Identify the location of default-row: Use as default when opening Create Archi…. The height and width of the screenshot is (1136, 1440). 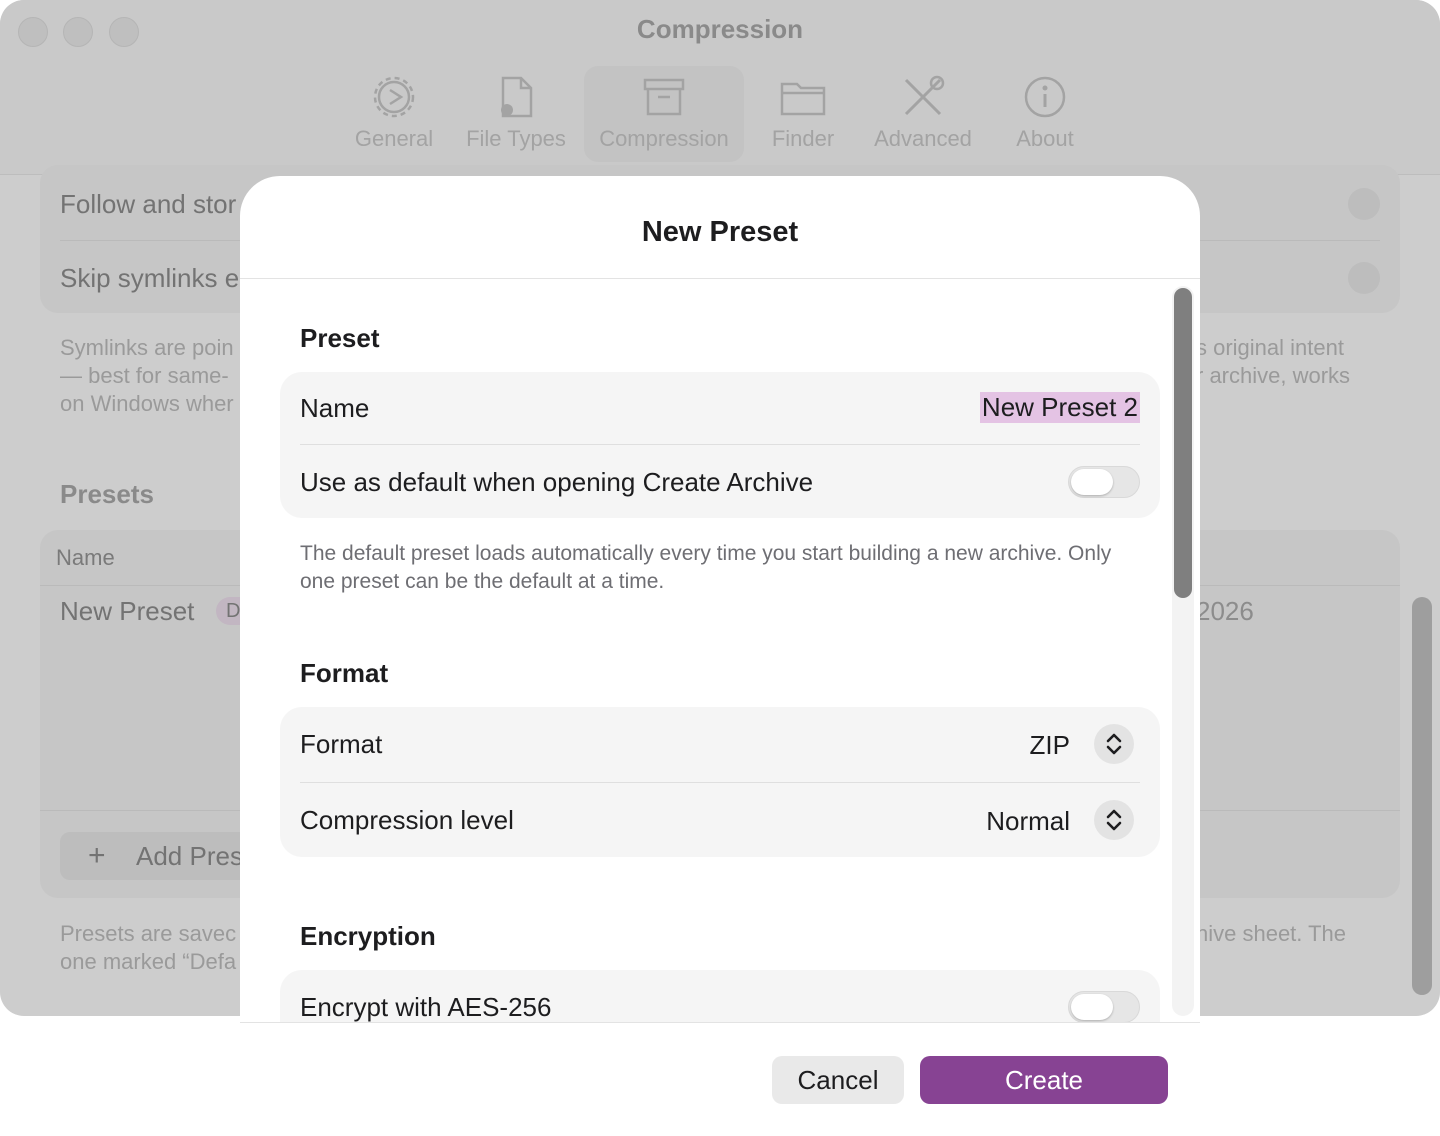
(720, 481).